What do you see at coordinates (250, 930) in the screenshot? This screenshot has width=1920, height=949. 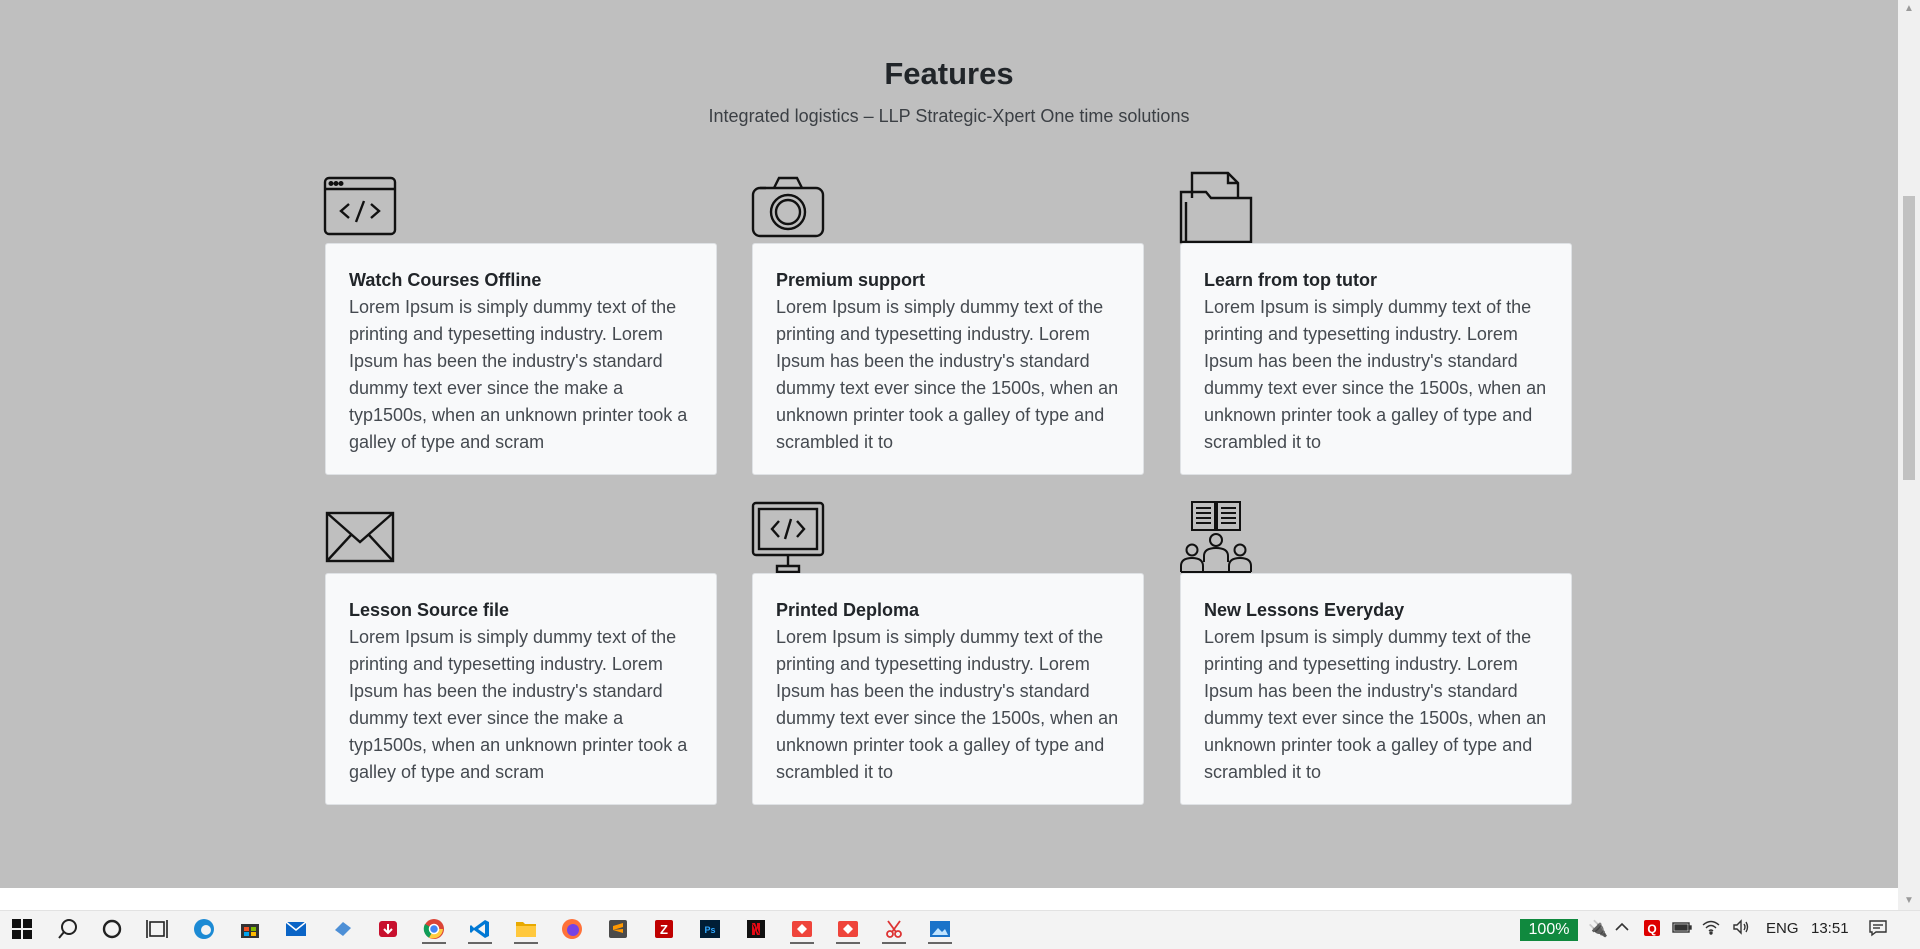 I see `store-icon` at bounding box center [250, 930].